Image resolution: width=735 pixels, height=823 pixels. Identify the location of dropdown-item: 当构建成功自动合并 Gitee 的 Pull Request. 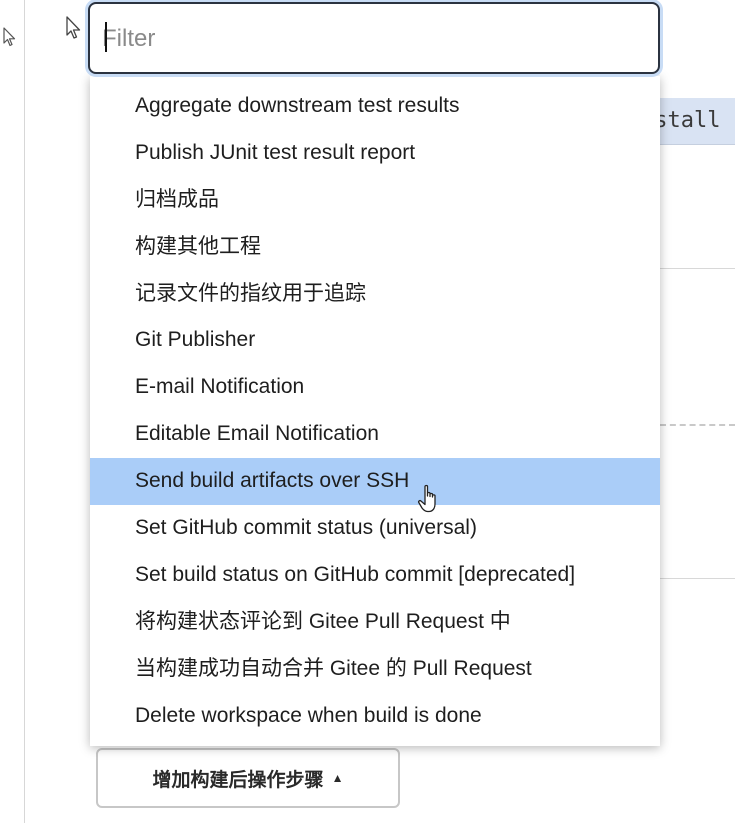
(375, 669).